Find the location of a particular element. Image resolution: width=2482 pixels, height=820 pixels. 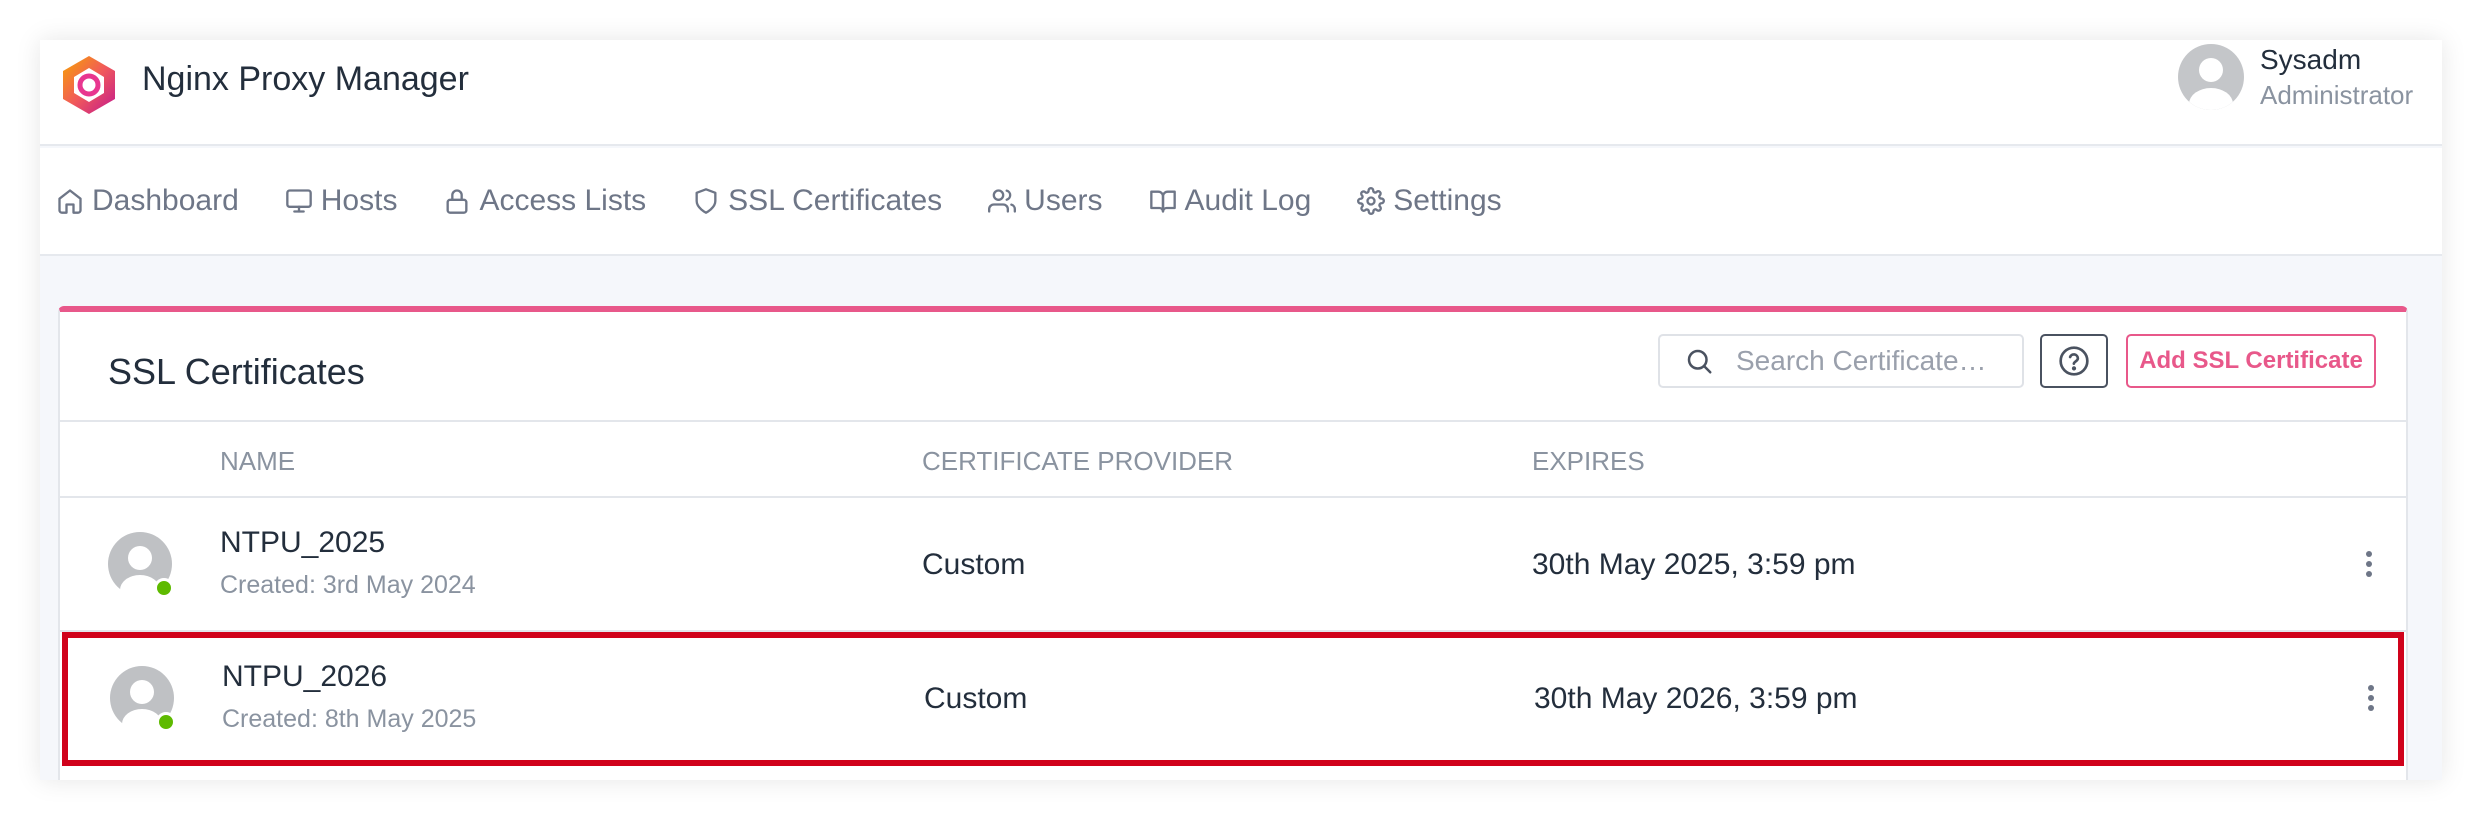

nav-label: SSL Certificates is located at coordinates (835, 200).